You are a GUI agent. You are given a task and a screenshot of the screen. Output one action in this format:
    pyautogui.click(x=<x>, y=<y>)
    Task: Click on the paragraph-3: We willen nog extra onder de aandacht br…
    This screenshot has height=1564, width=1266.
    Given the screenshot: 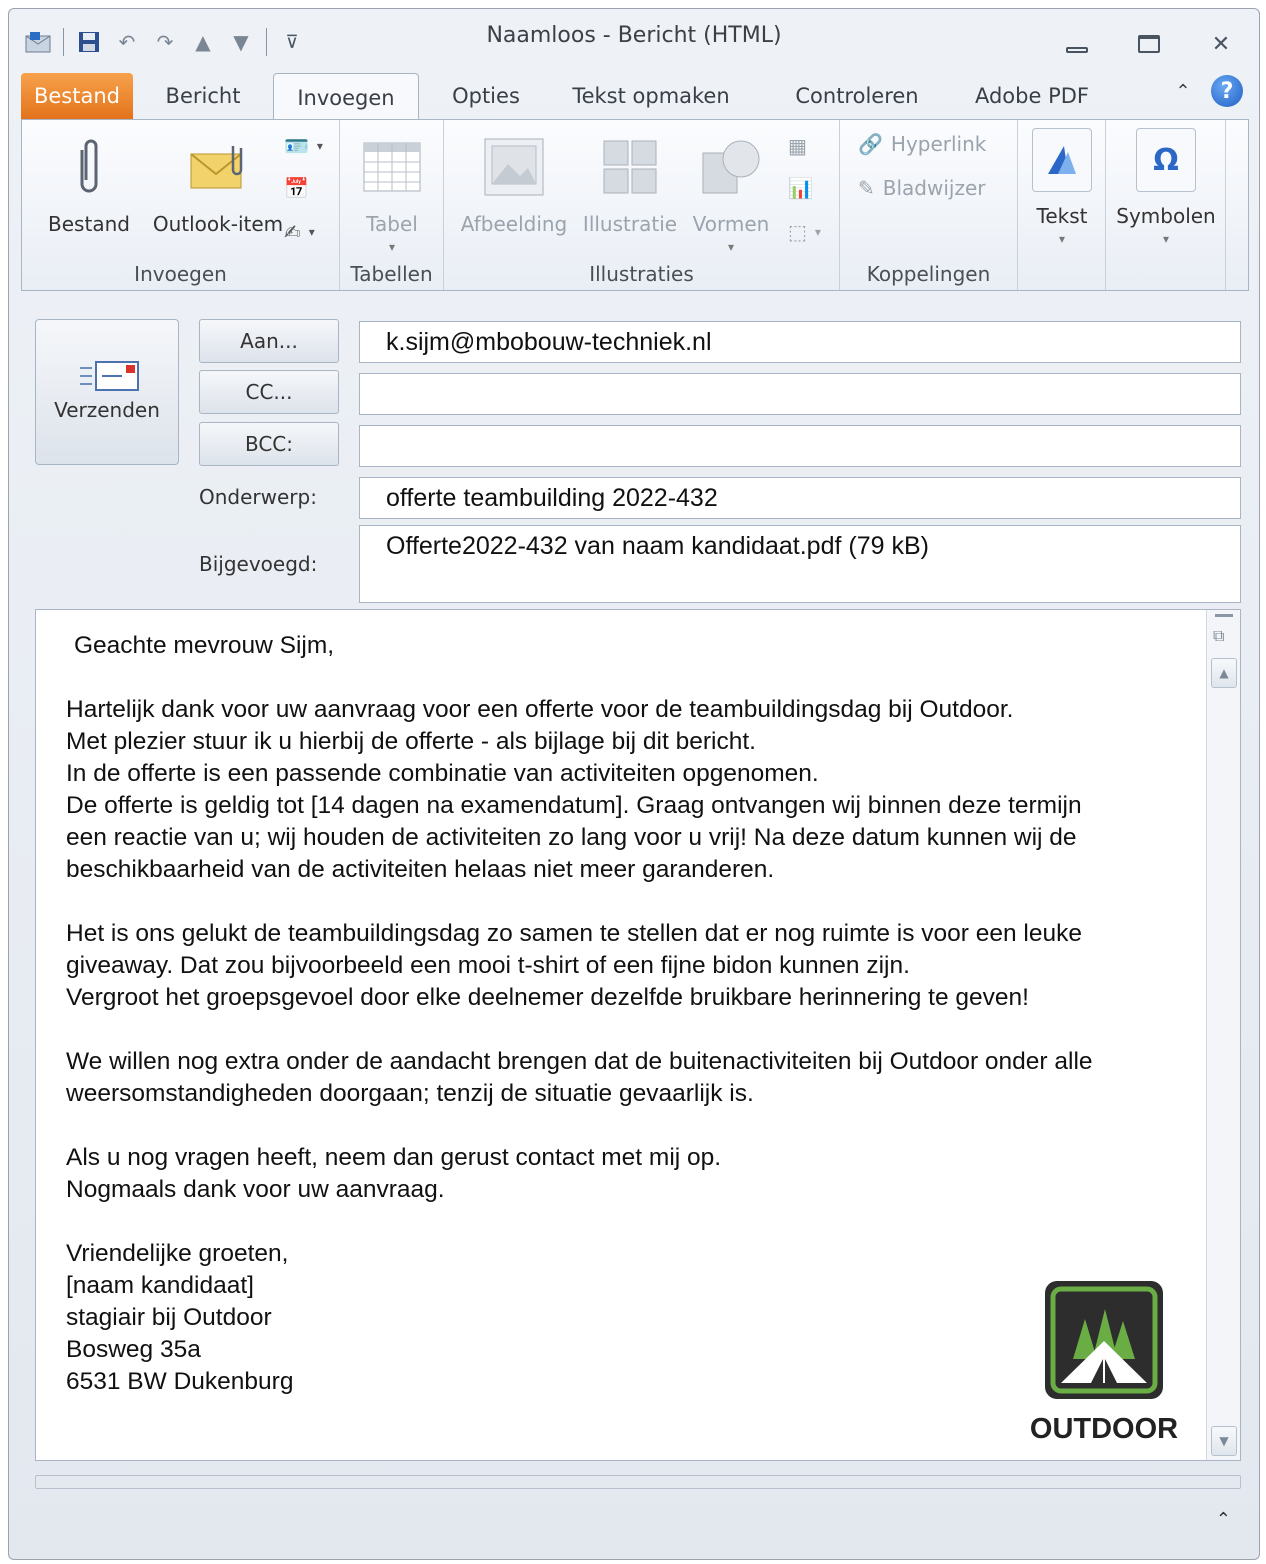 What is the action you would take?
    pyautogui.click(x=631, y=1078)
    